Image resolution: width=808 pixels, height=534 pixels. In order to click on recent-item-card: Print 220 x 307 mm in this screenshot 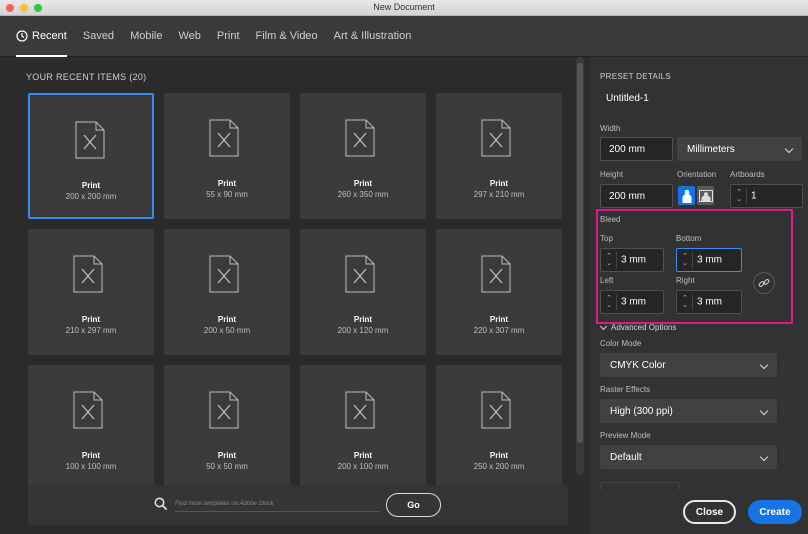, I will do `click(499, 292)`.